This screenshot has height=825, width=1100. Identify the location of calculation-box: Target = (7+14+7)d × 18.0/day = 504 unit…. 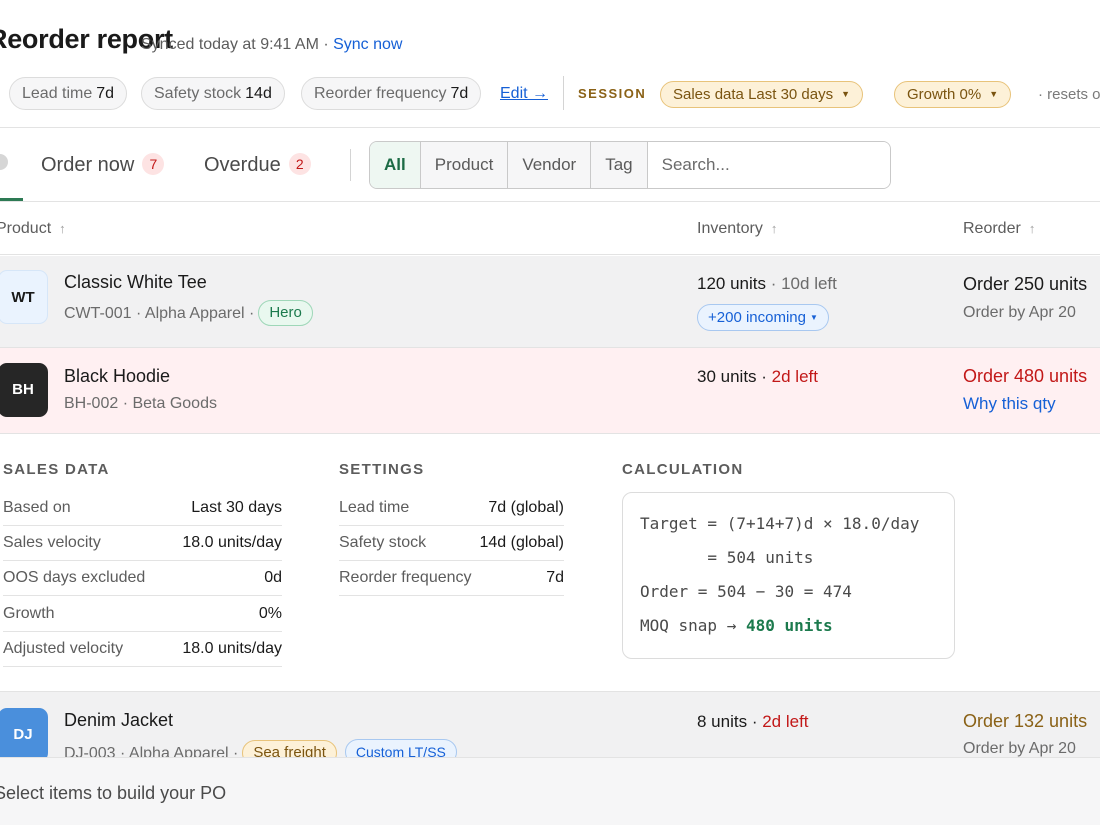
(788, 575).